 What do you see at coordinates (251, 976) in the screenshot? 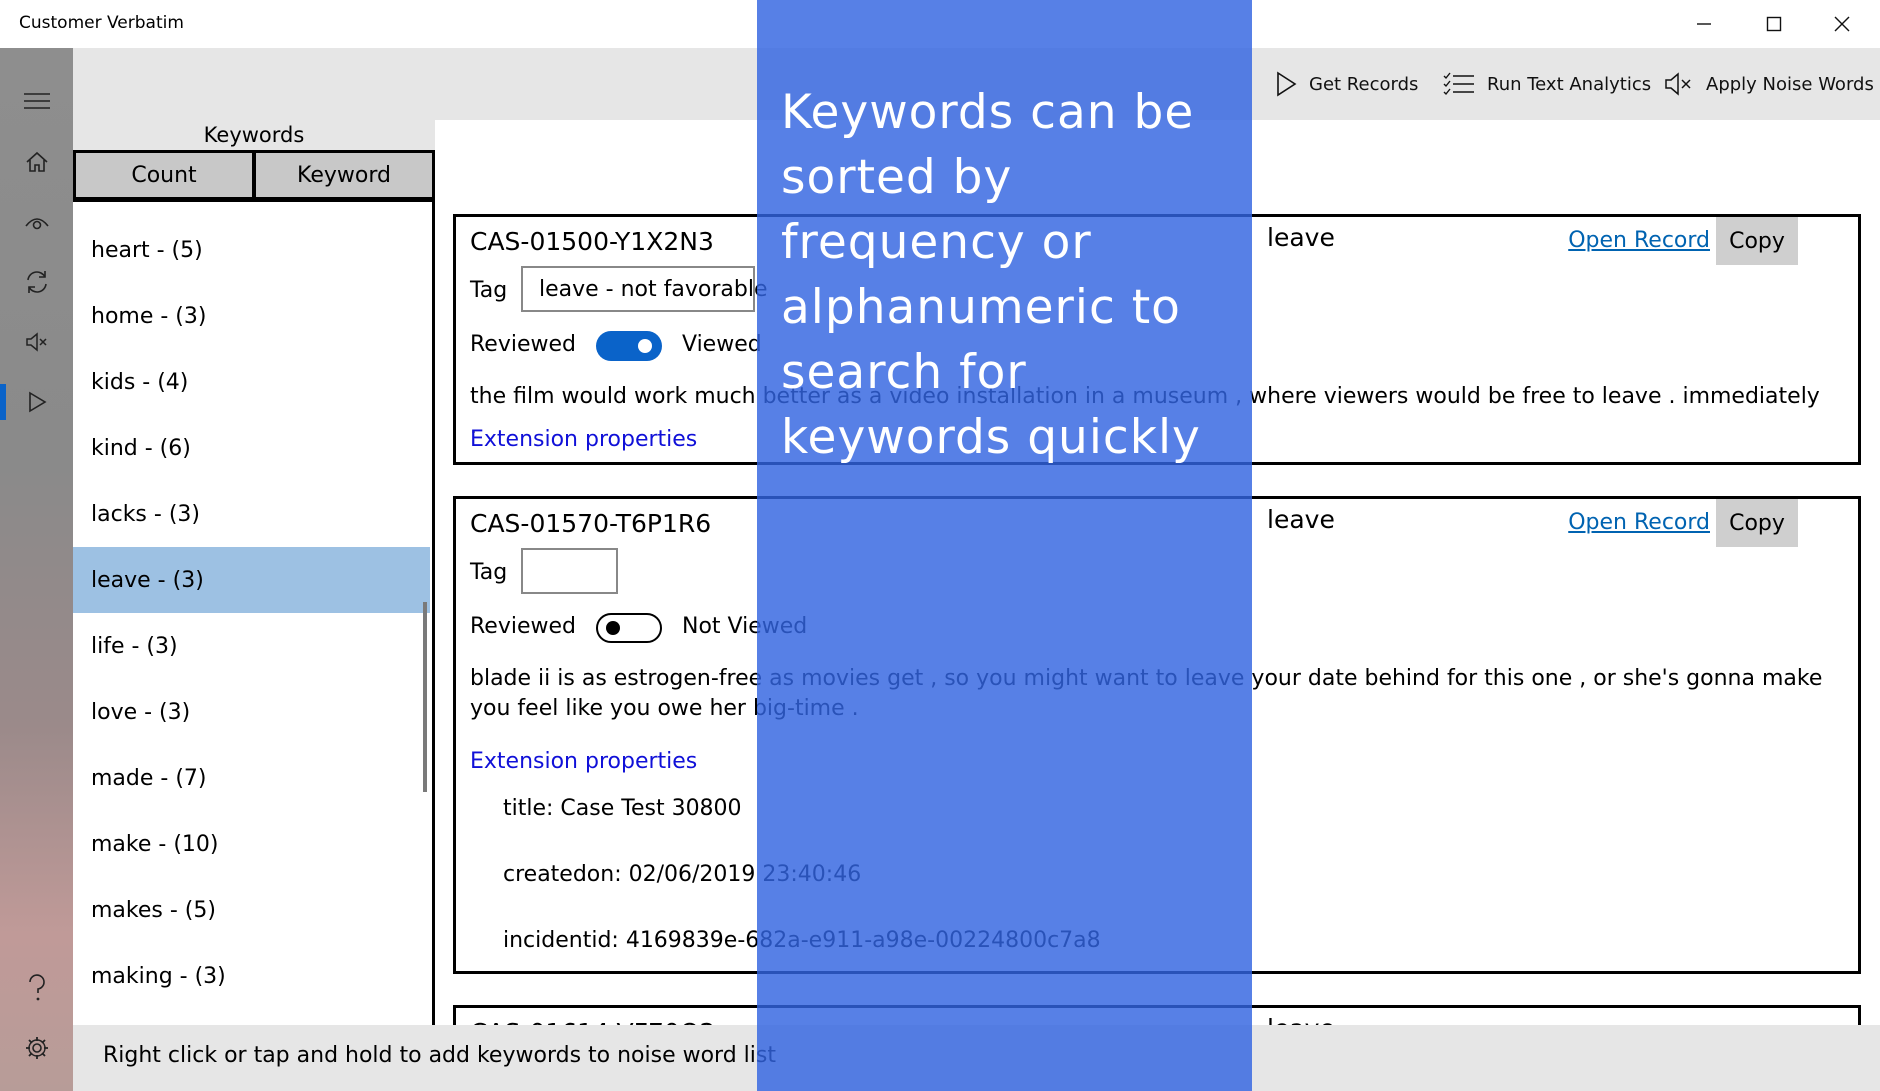
I see `keyword-item: making - (3)` at bounding box center [251, 976].